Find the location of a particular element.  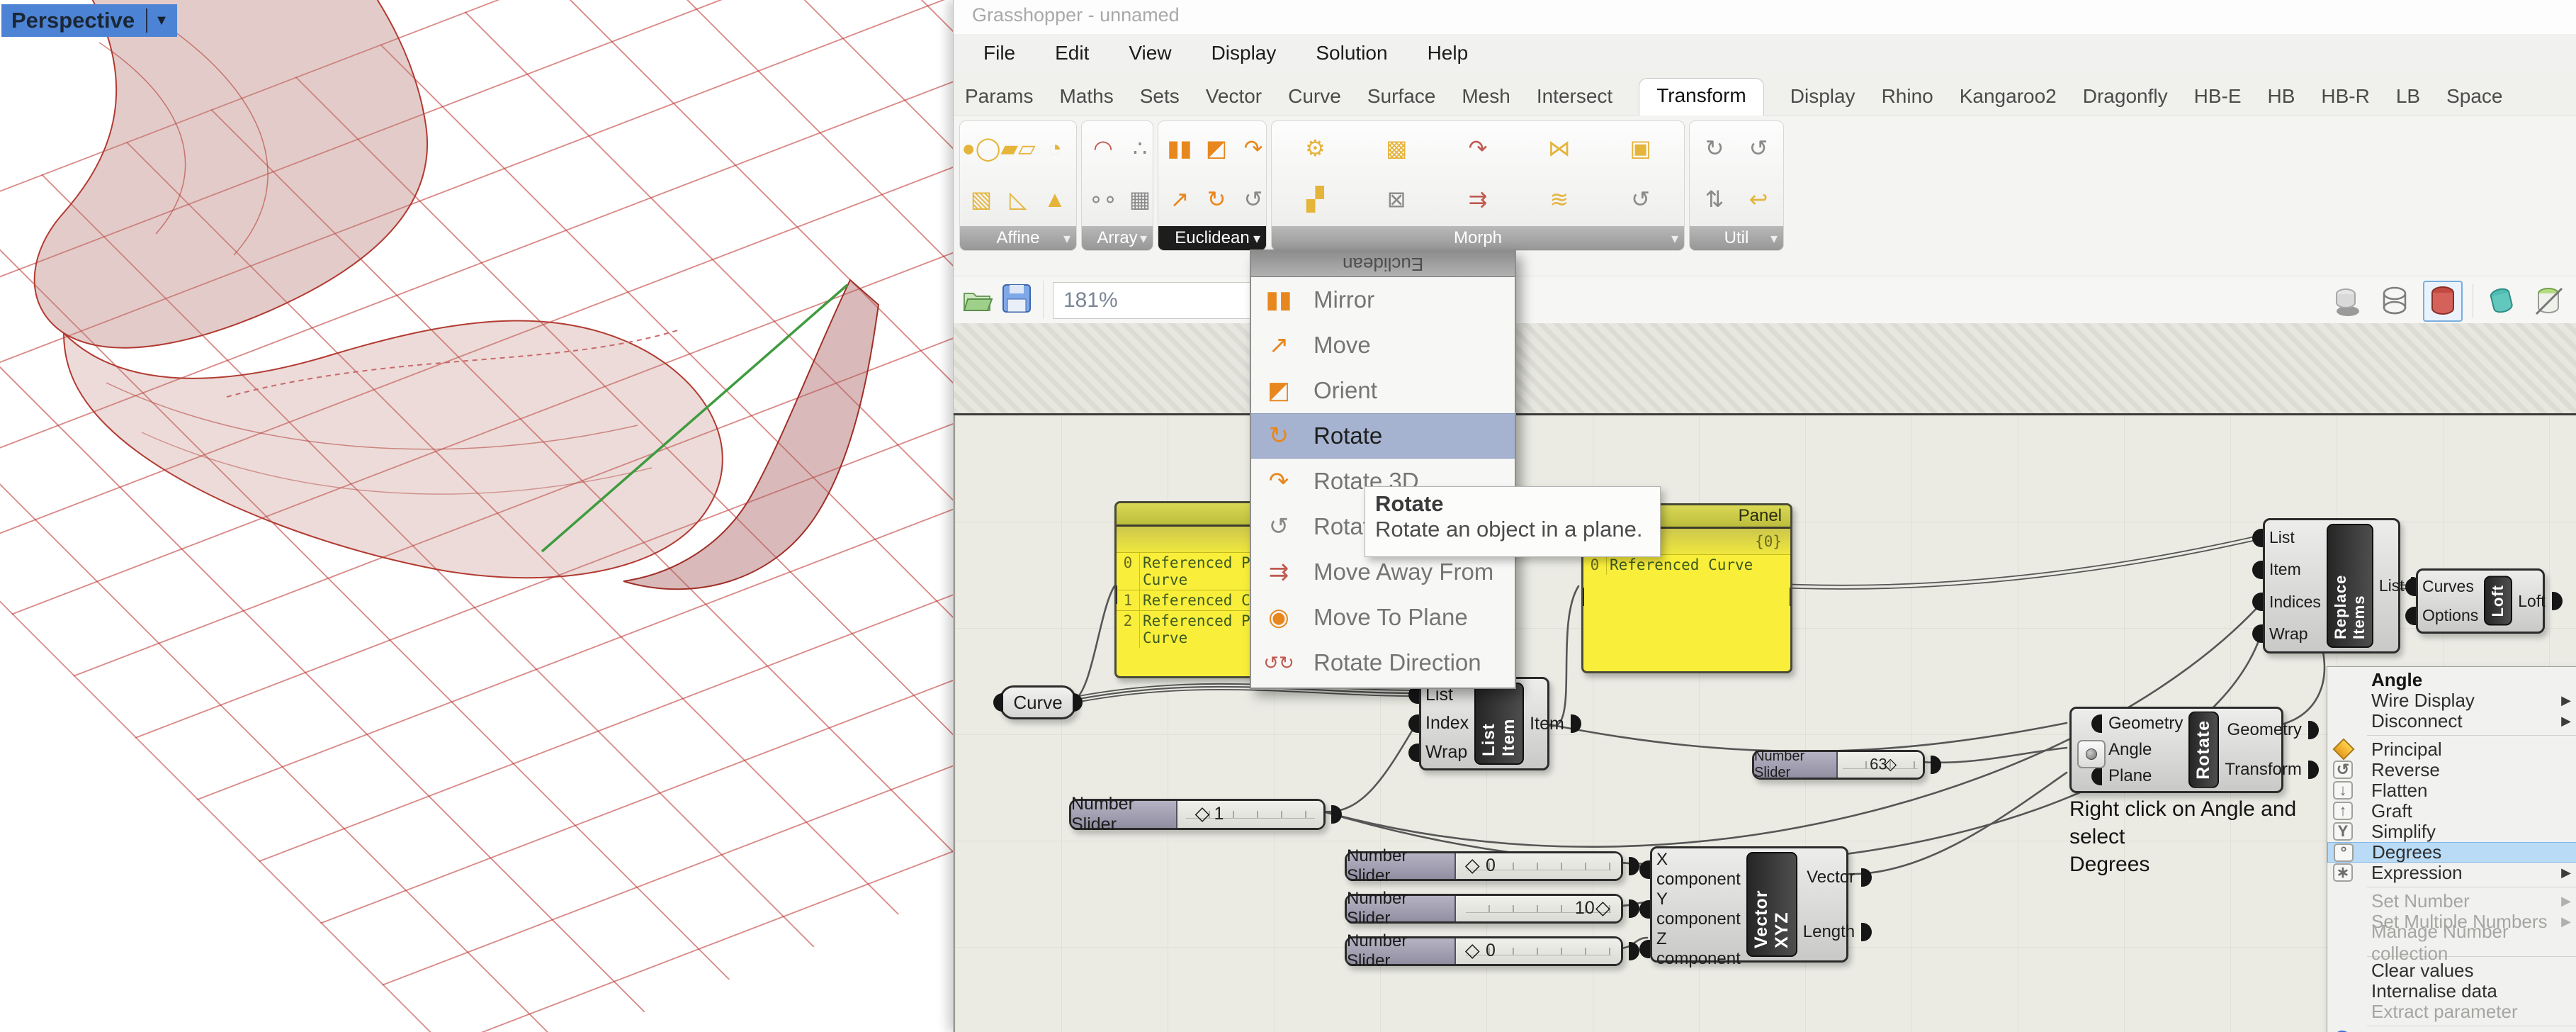

bend-deform-icon: ↷ is located at coordinates (1478, 148).